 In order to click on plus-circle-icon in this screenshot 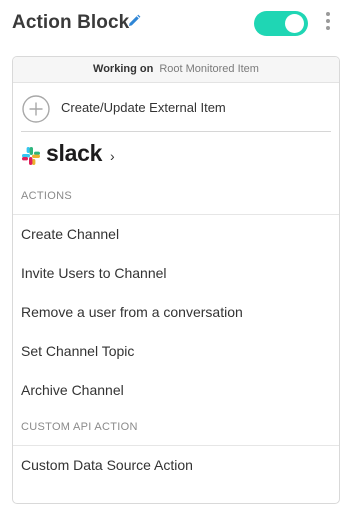, I will do `click(36, 109)`.